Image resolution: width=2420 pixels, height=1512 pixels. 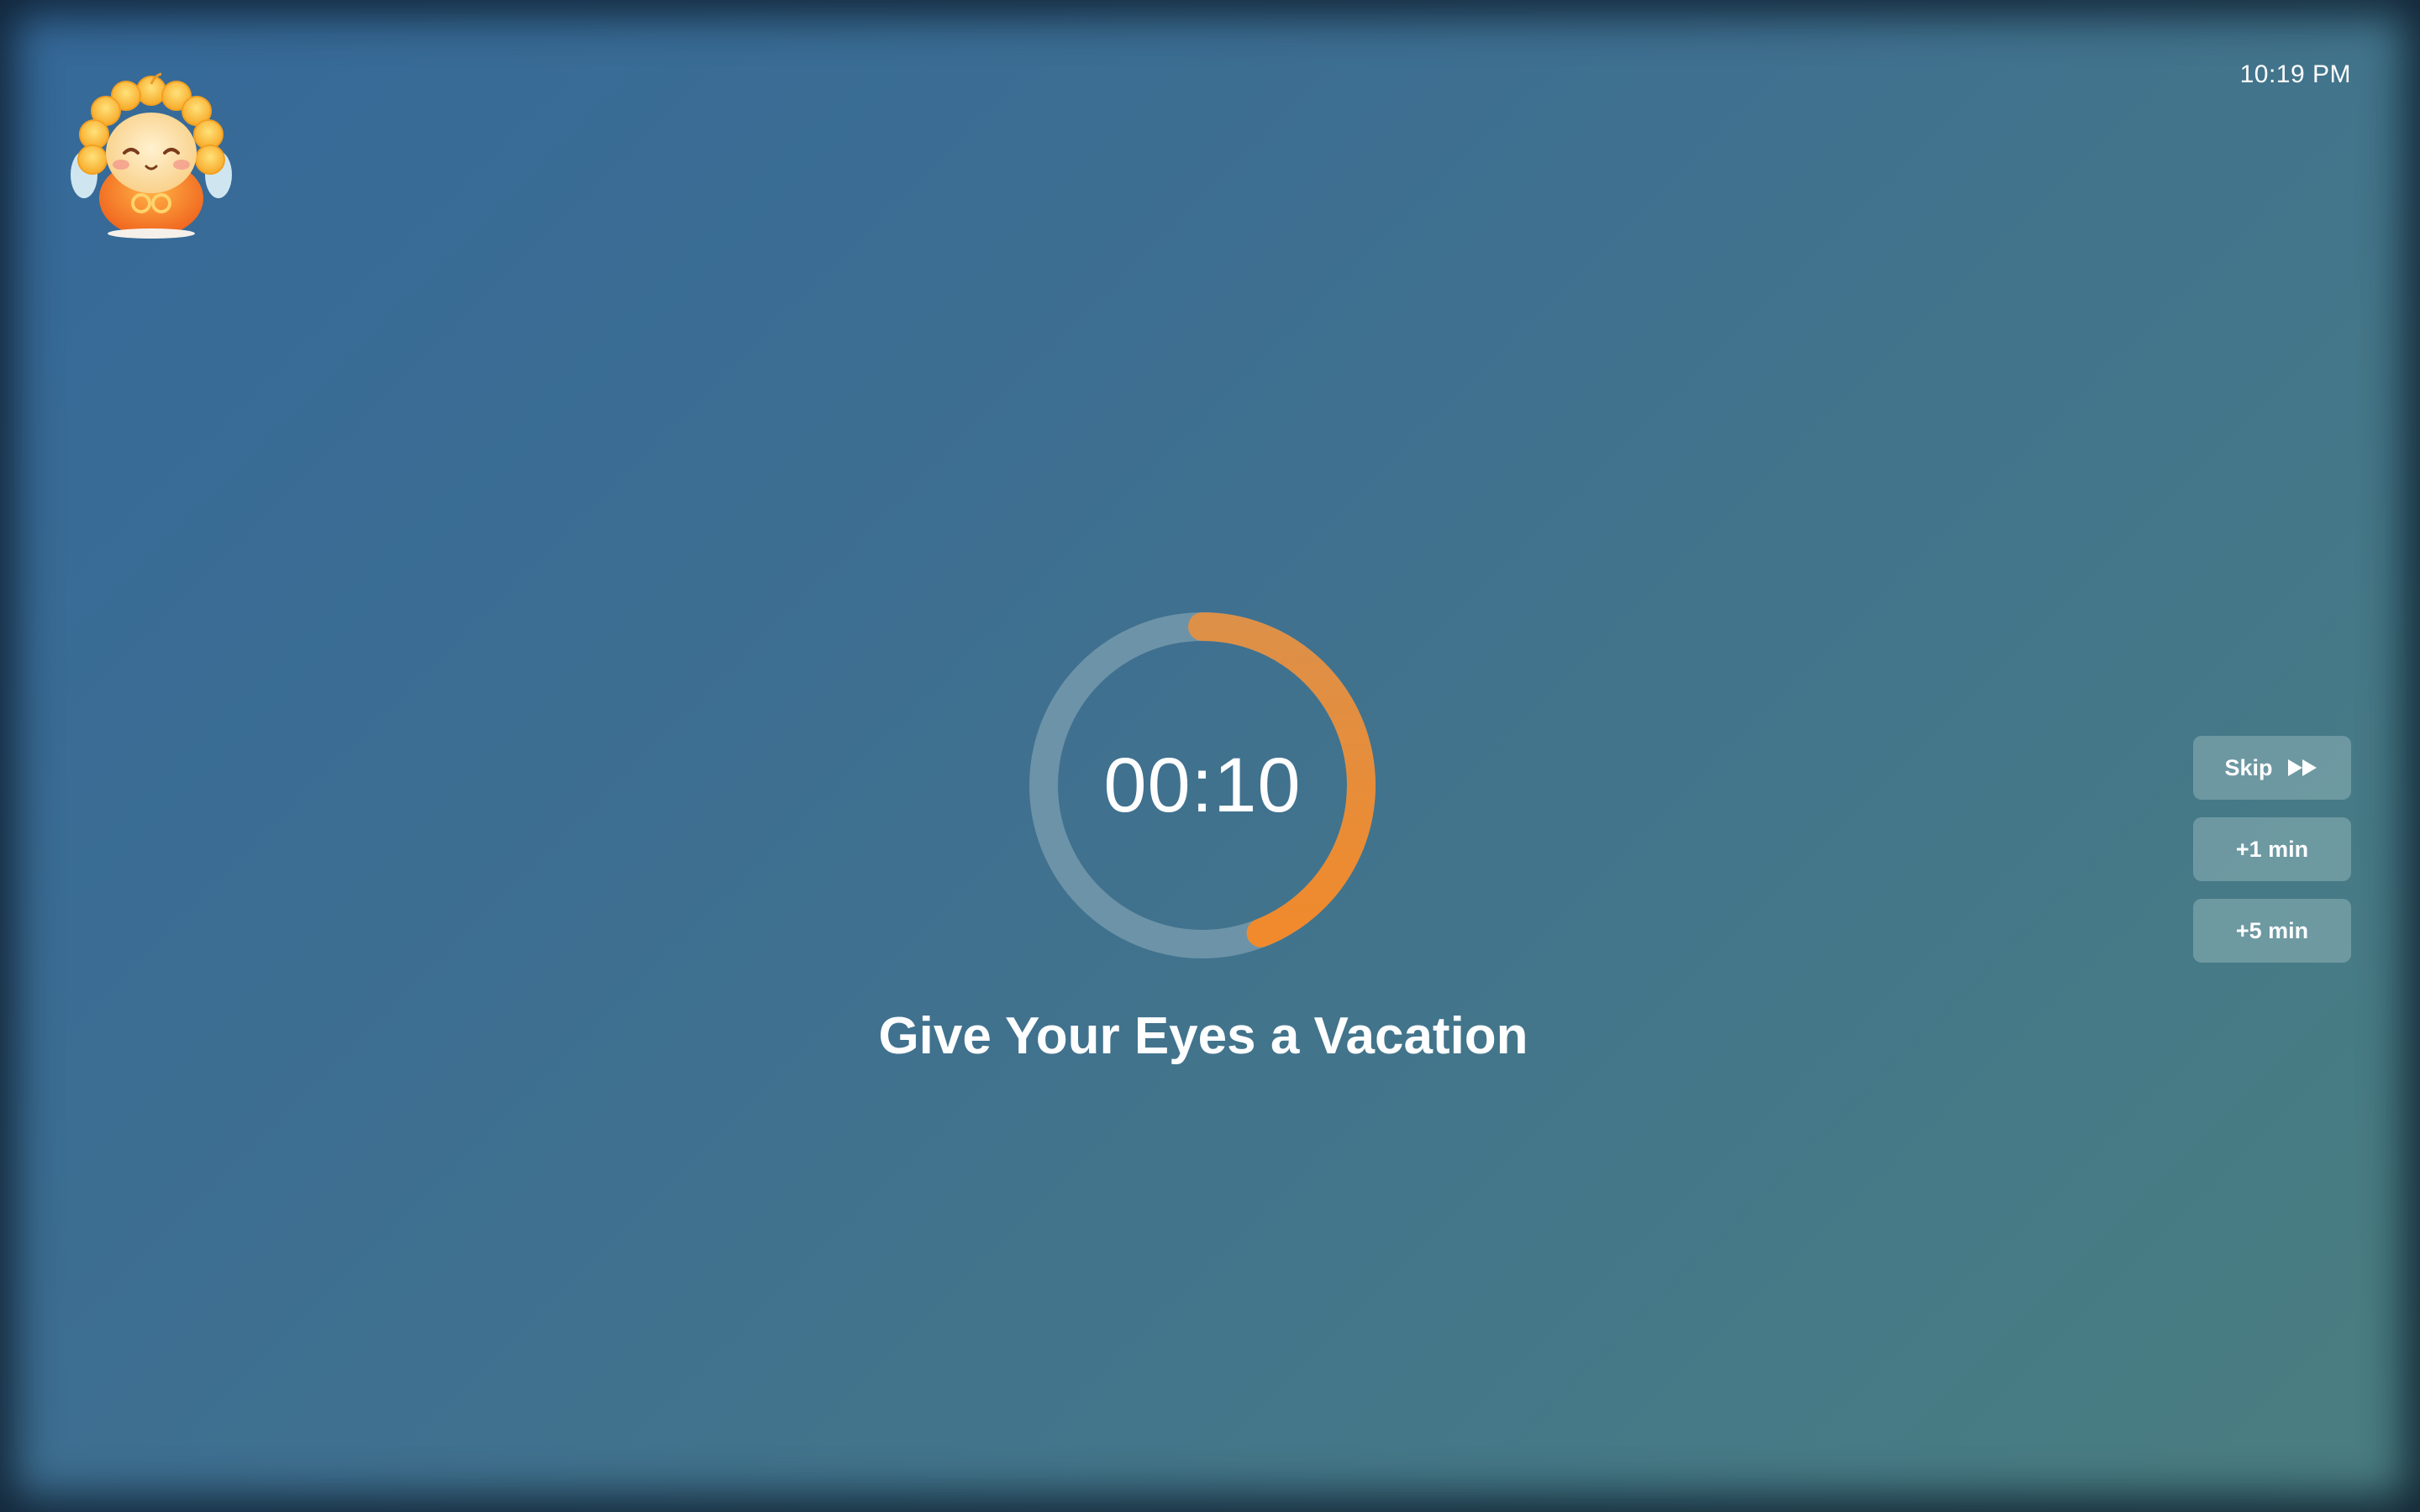 What do you see at coordinates (2248, 767) in the screenshot?
I see `skip-label: Skip` at bounding box center [2248, 767].